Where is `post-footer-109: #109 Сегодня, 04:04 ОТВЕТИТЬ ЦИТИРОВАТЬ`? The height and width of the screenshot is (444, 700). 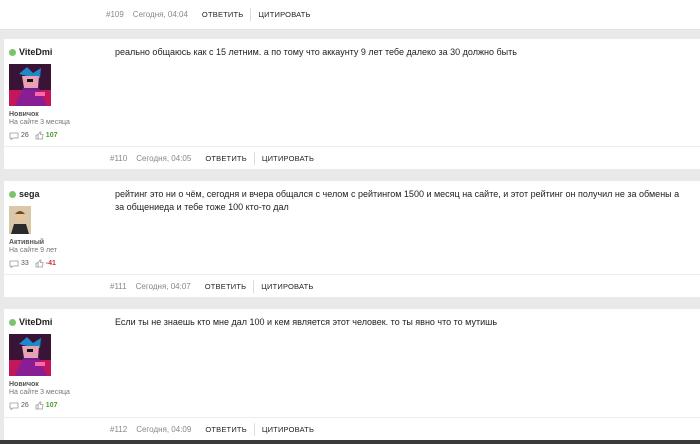 post-footer-109: #109 Сегодня, 04:04 ОТВЕТИТЬ ЦИТИРОВАТЬ is located at coordinates (350, 15).